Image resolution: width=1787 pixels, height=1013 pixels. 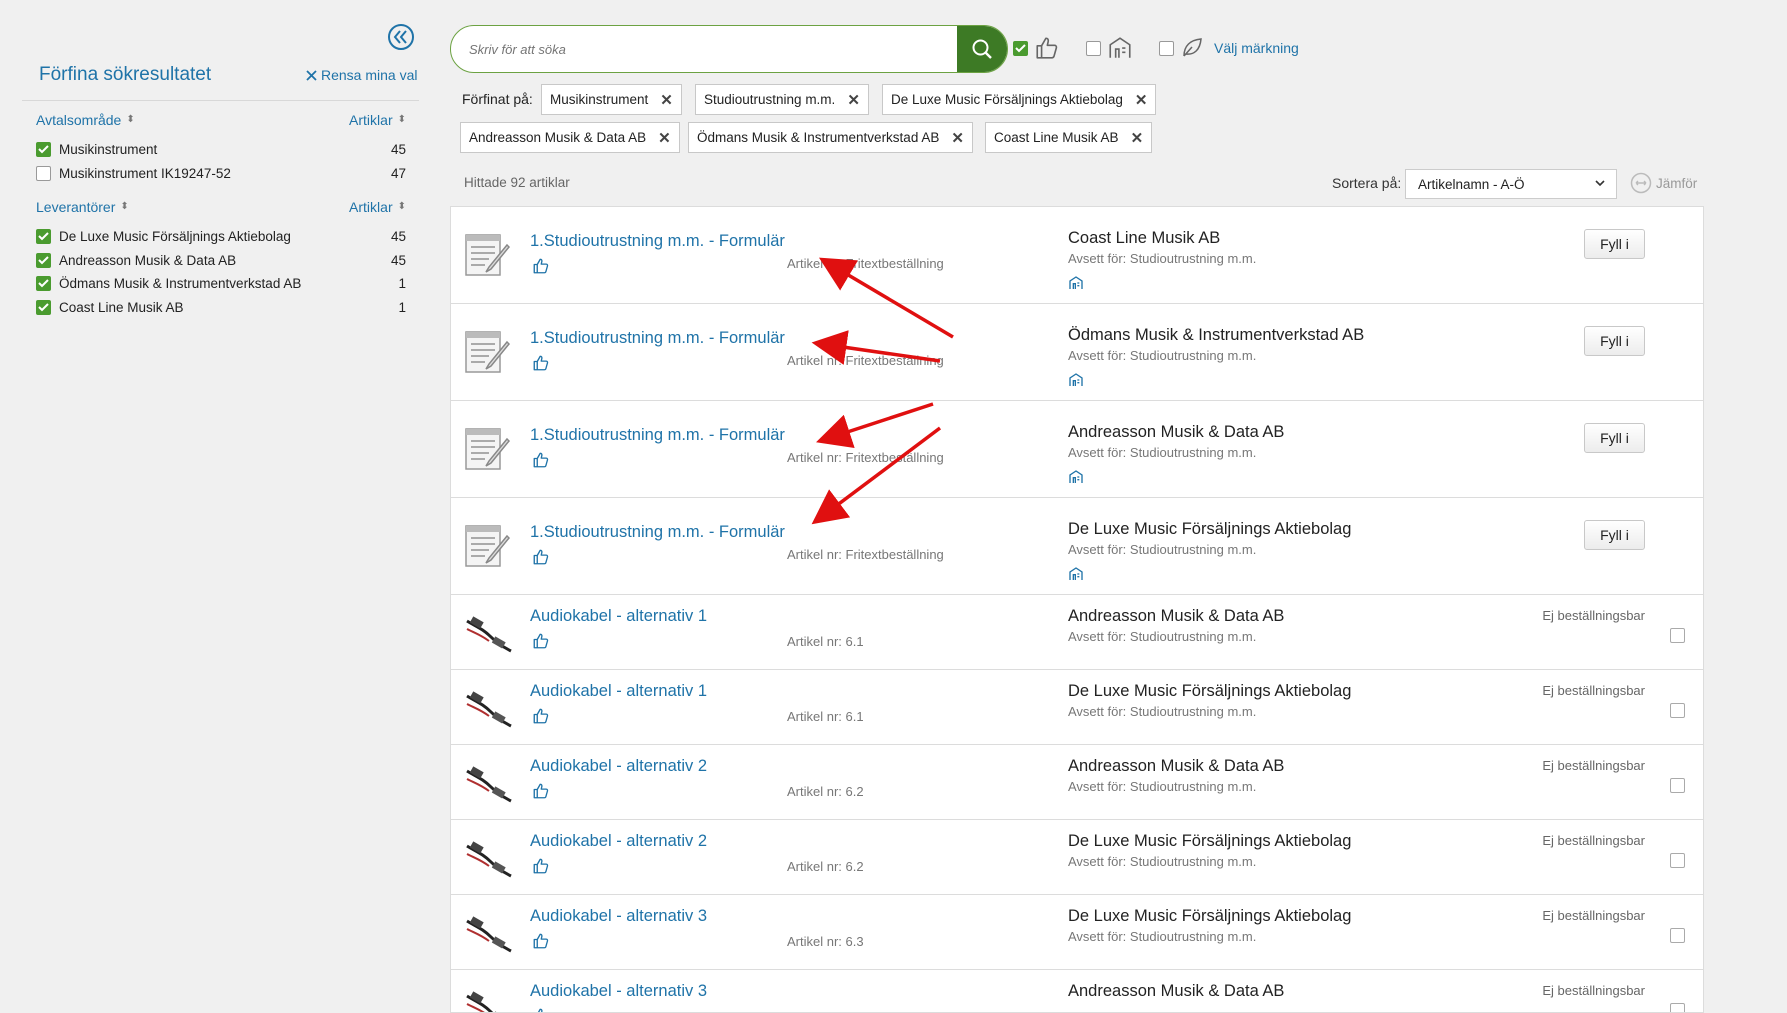 I want to click on article-number: Artikel nr: 6.2, so click(x=825, y=866).